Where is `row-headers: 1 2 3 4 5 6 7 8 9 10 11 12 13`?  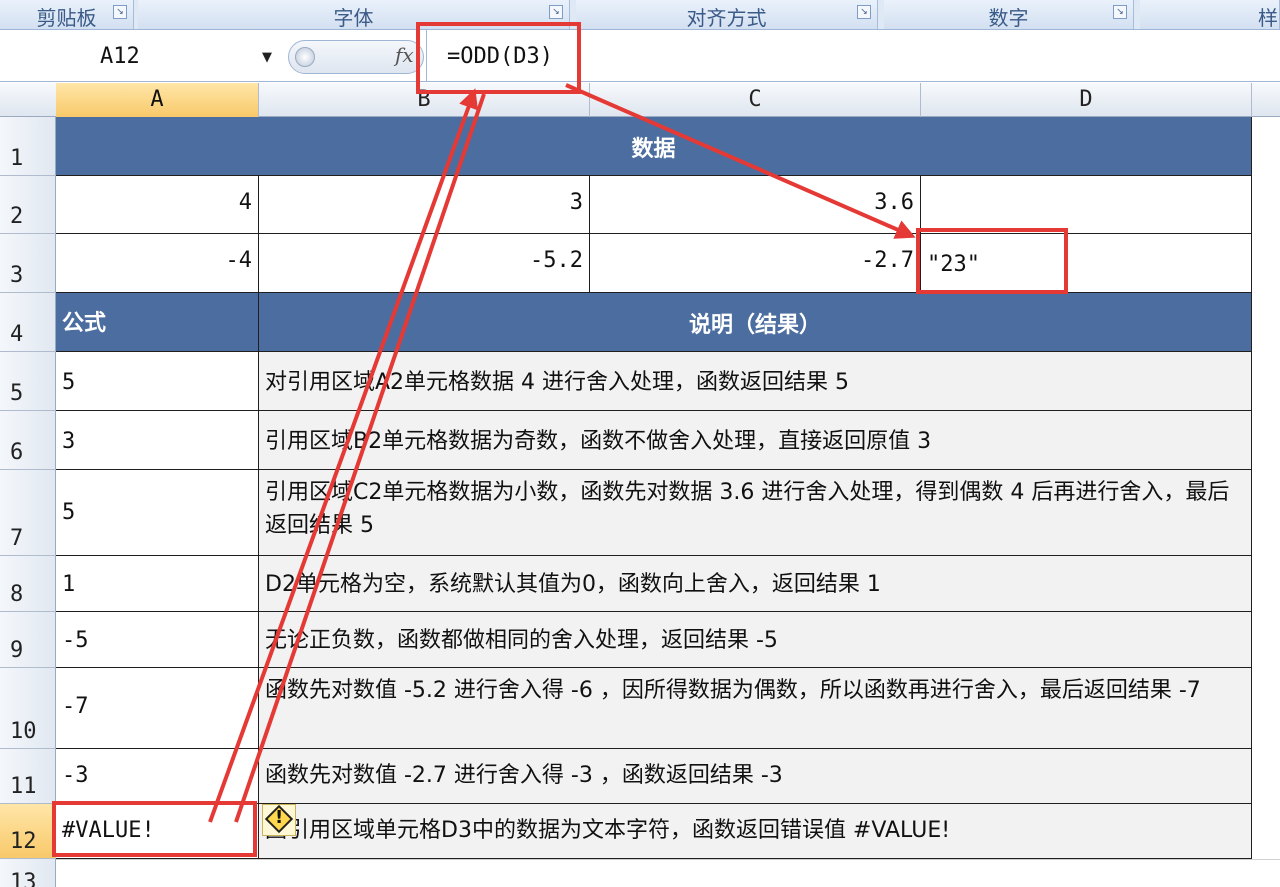 row-headers: 1 2 3 4 5 6 7 8 9 10 11 12 13 is located at coordinates (28, 502).